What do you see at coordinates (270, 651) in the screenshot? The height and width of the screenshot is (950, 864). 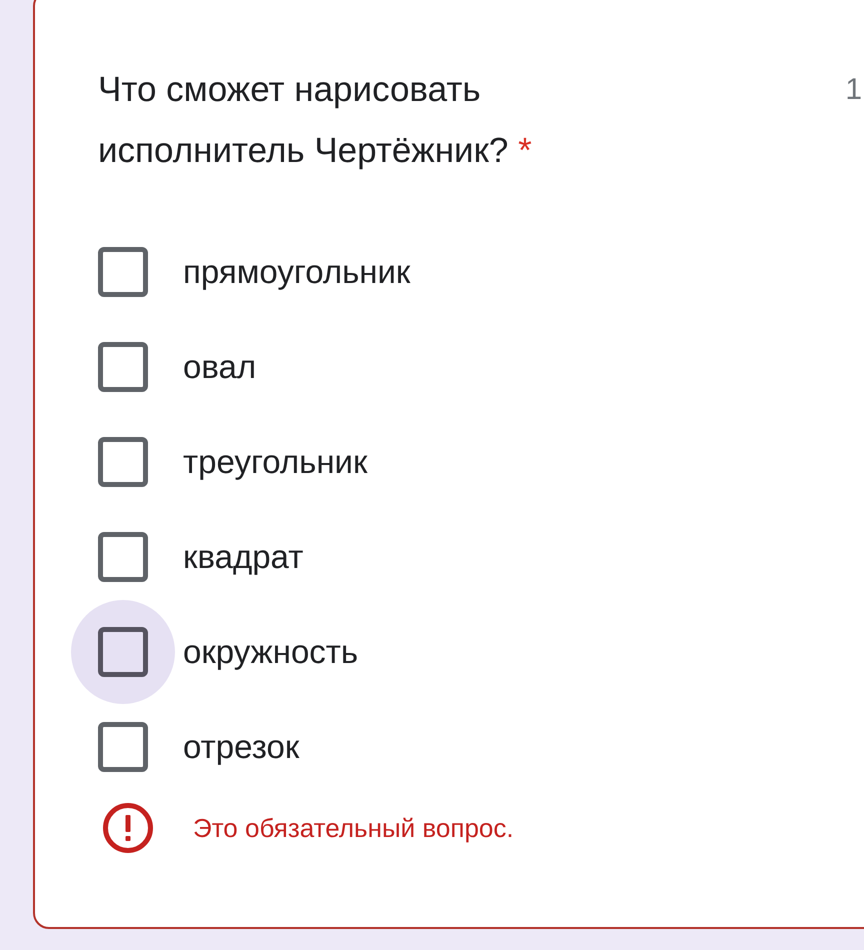 I see `option-label: окружность` at bounding box center [270, 651].